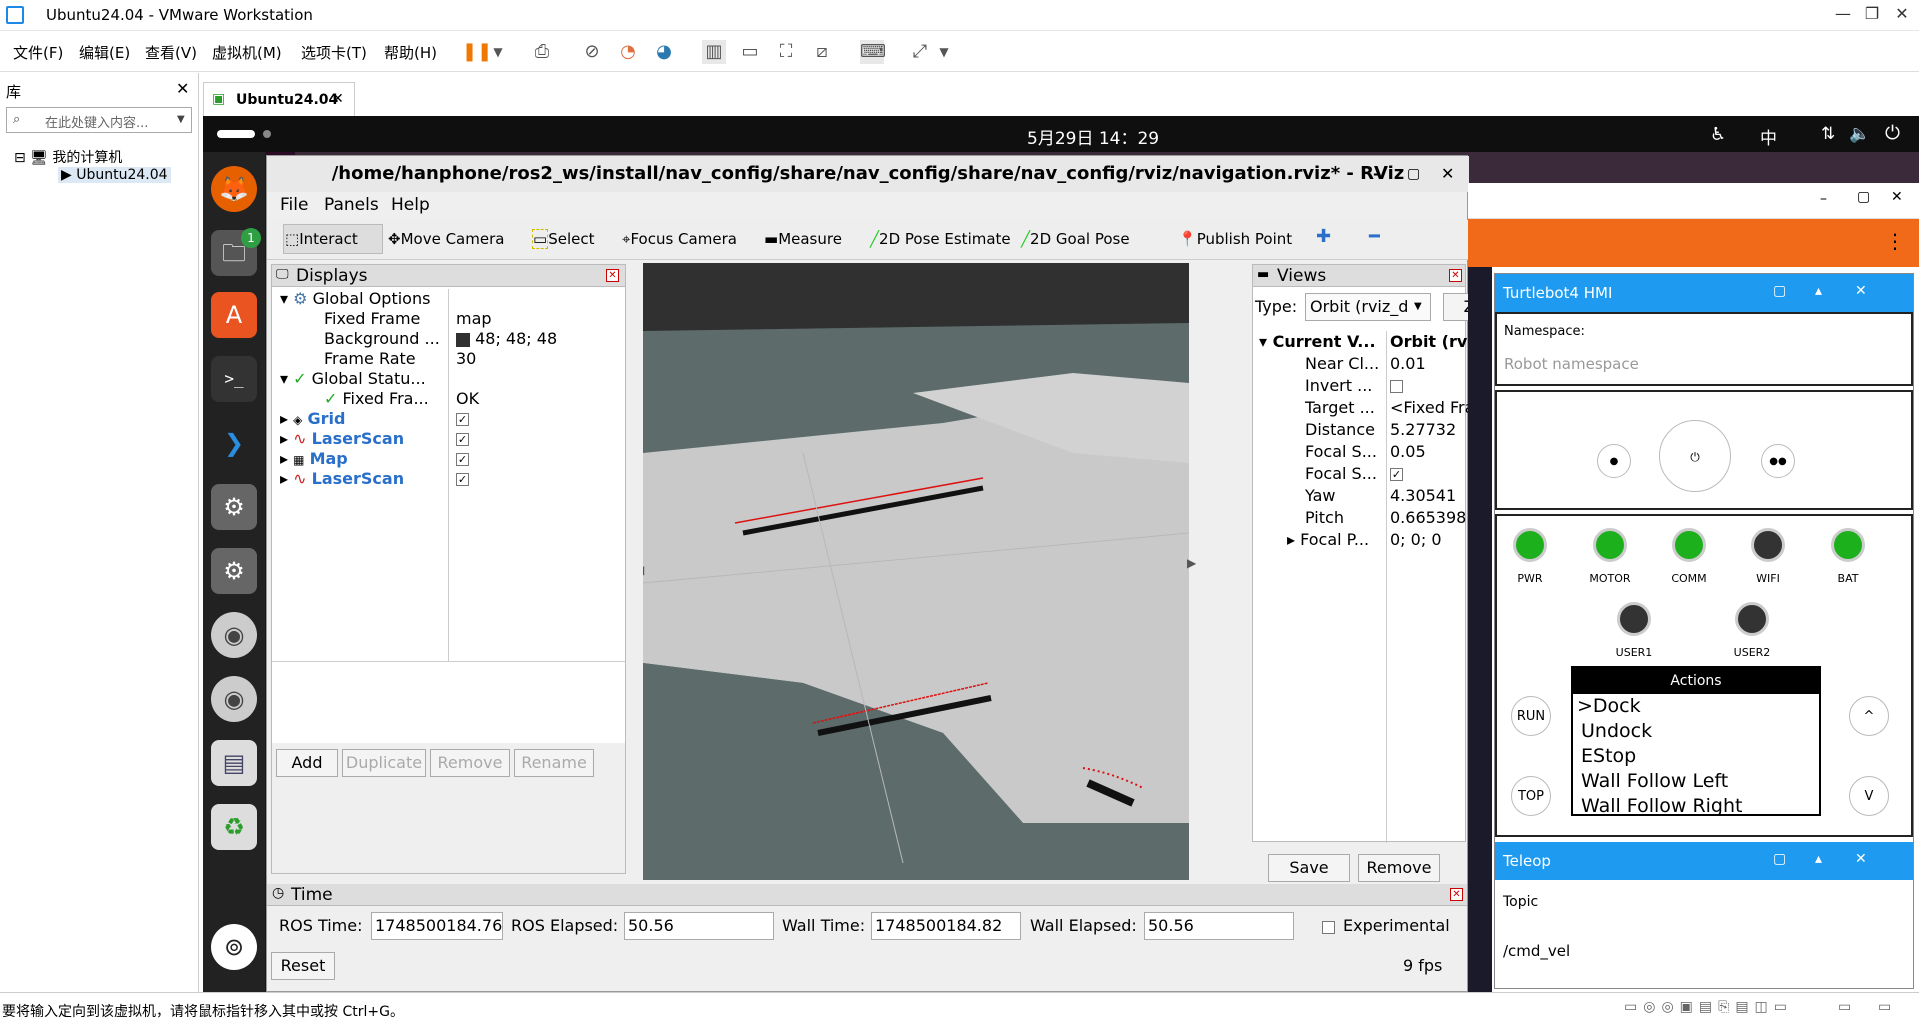 This screenshot has height=1026, width=1919. What do you see at coordinates (321, 239) in the screenshot?
I see `tool-interact: ⬚Interact` at bounding box center [321, 239].